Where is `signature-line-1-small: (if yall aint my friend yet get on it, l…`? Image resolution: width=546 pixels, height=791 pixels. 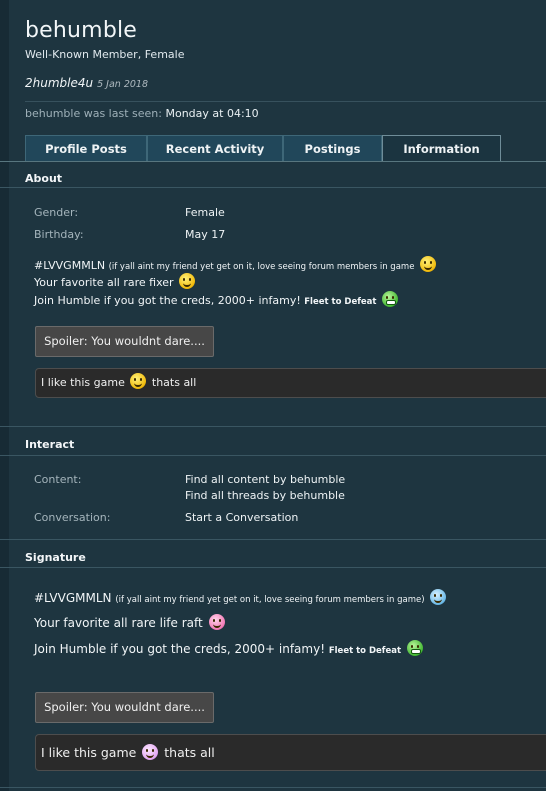
signature-line-1-small: (if yall aint my friend yet get on it, l… is located at coordinates (270, 600).